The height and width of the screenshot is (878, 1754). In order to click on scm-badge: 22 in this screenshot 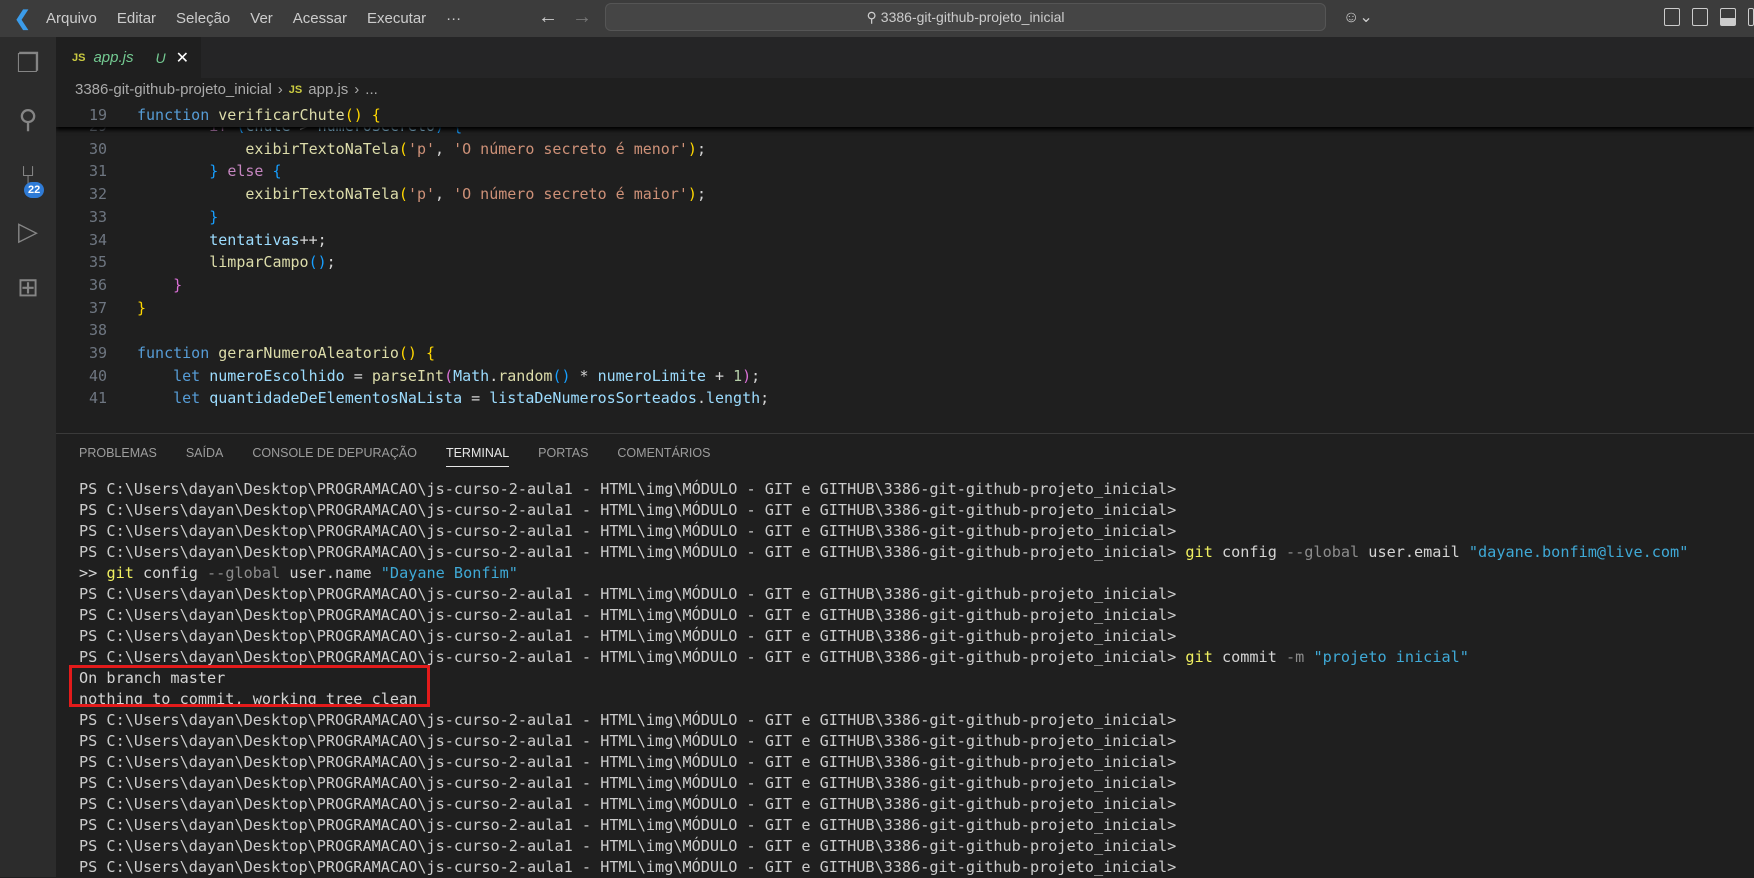, I will do `click(34, 190)`.